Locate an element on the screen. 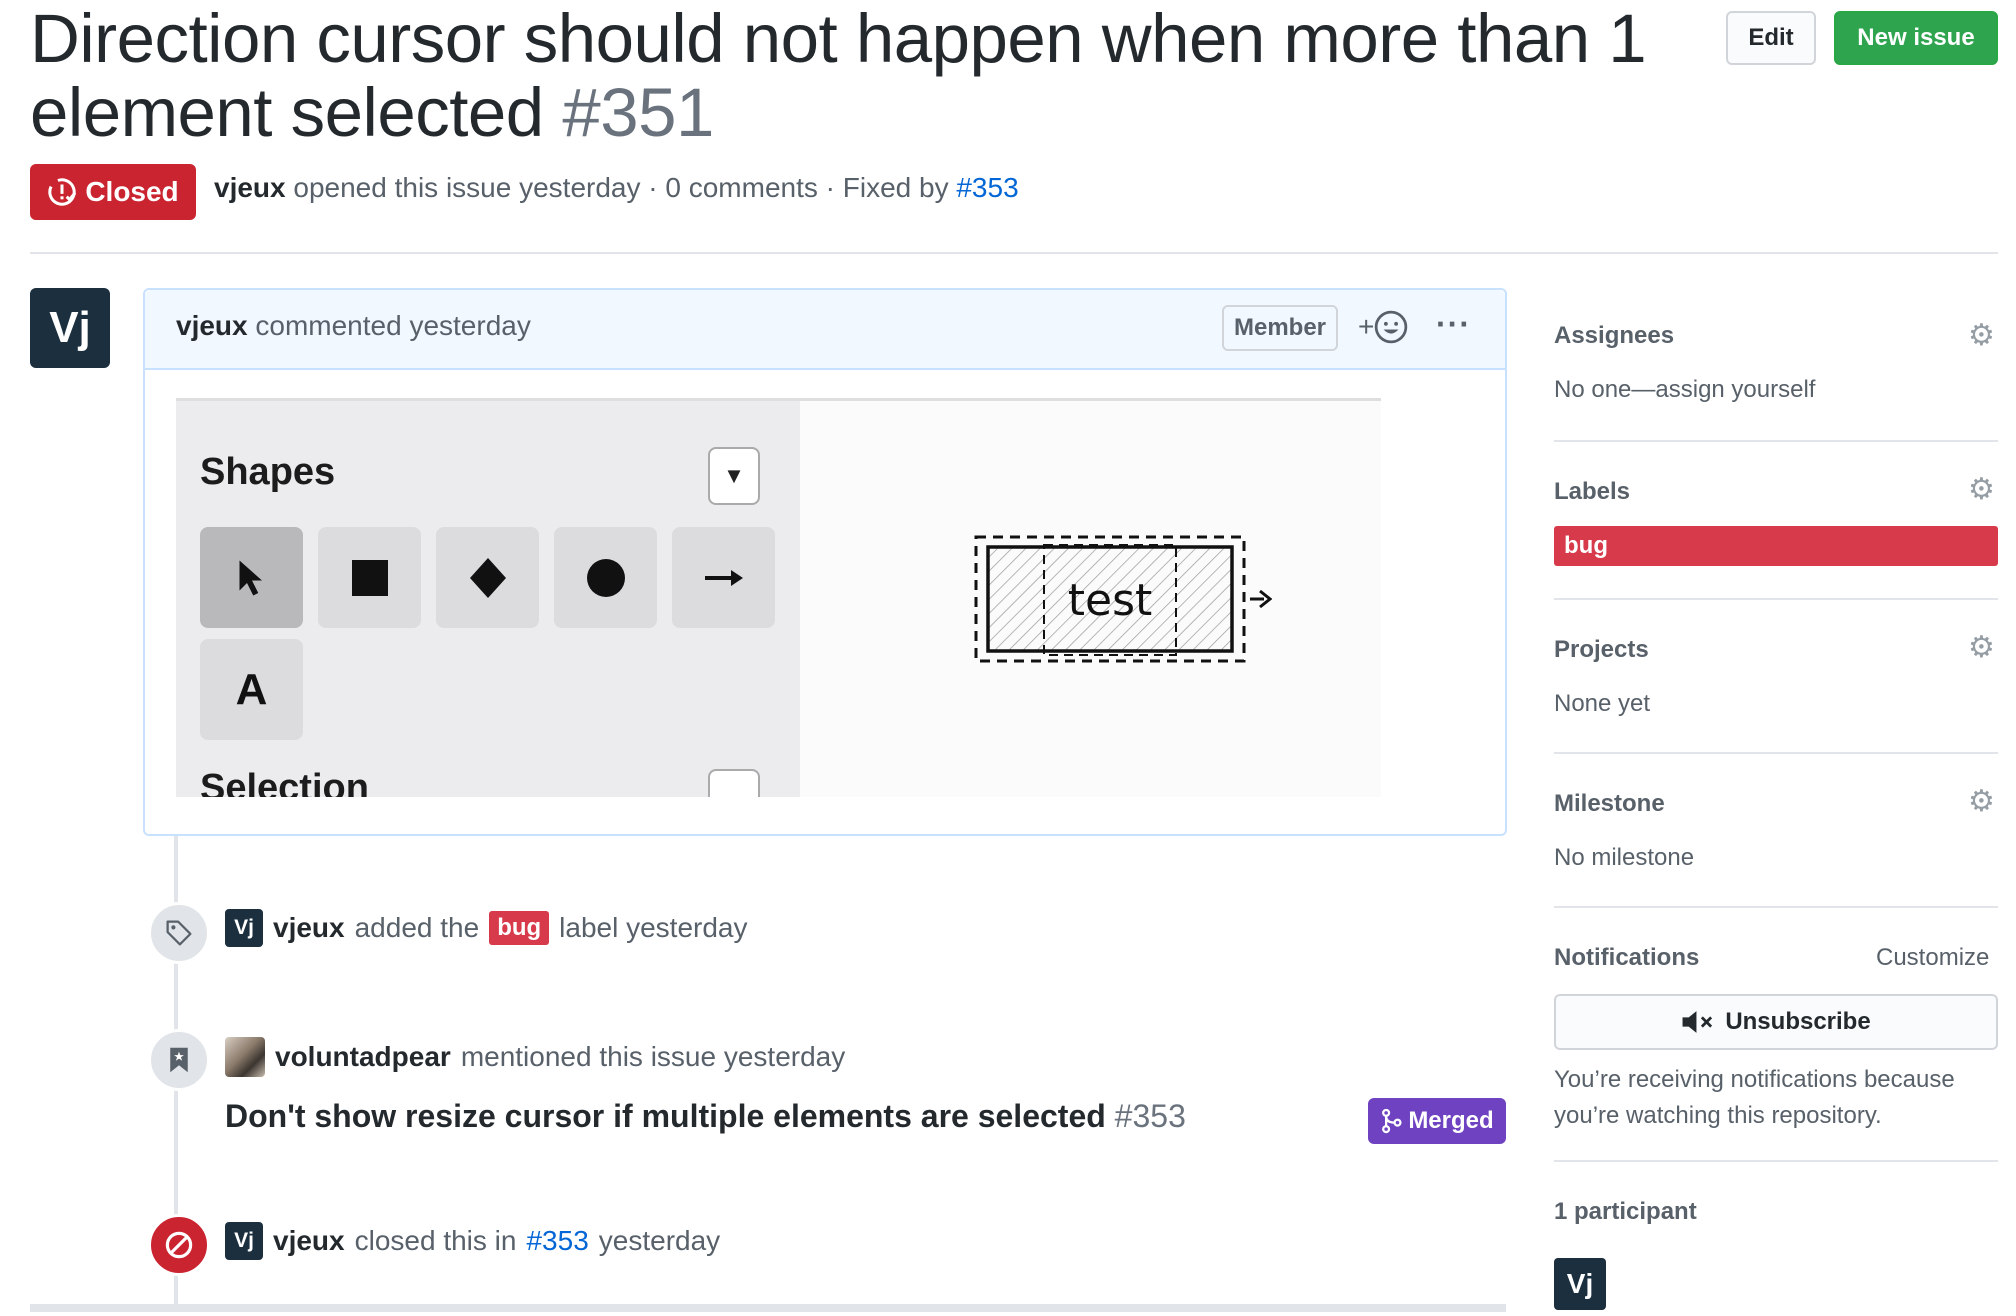 This screenshot has width=2016, height=1316. circle-tool is located at coordinates (605, 577).